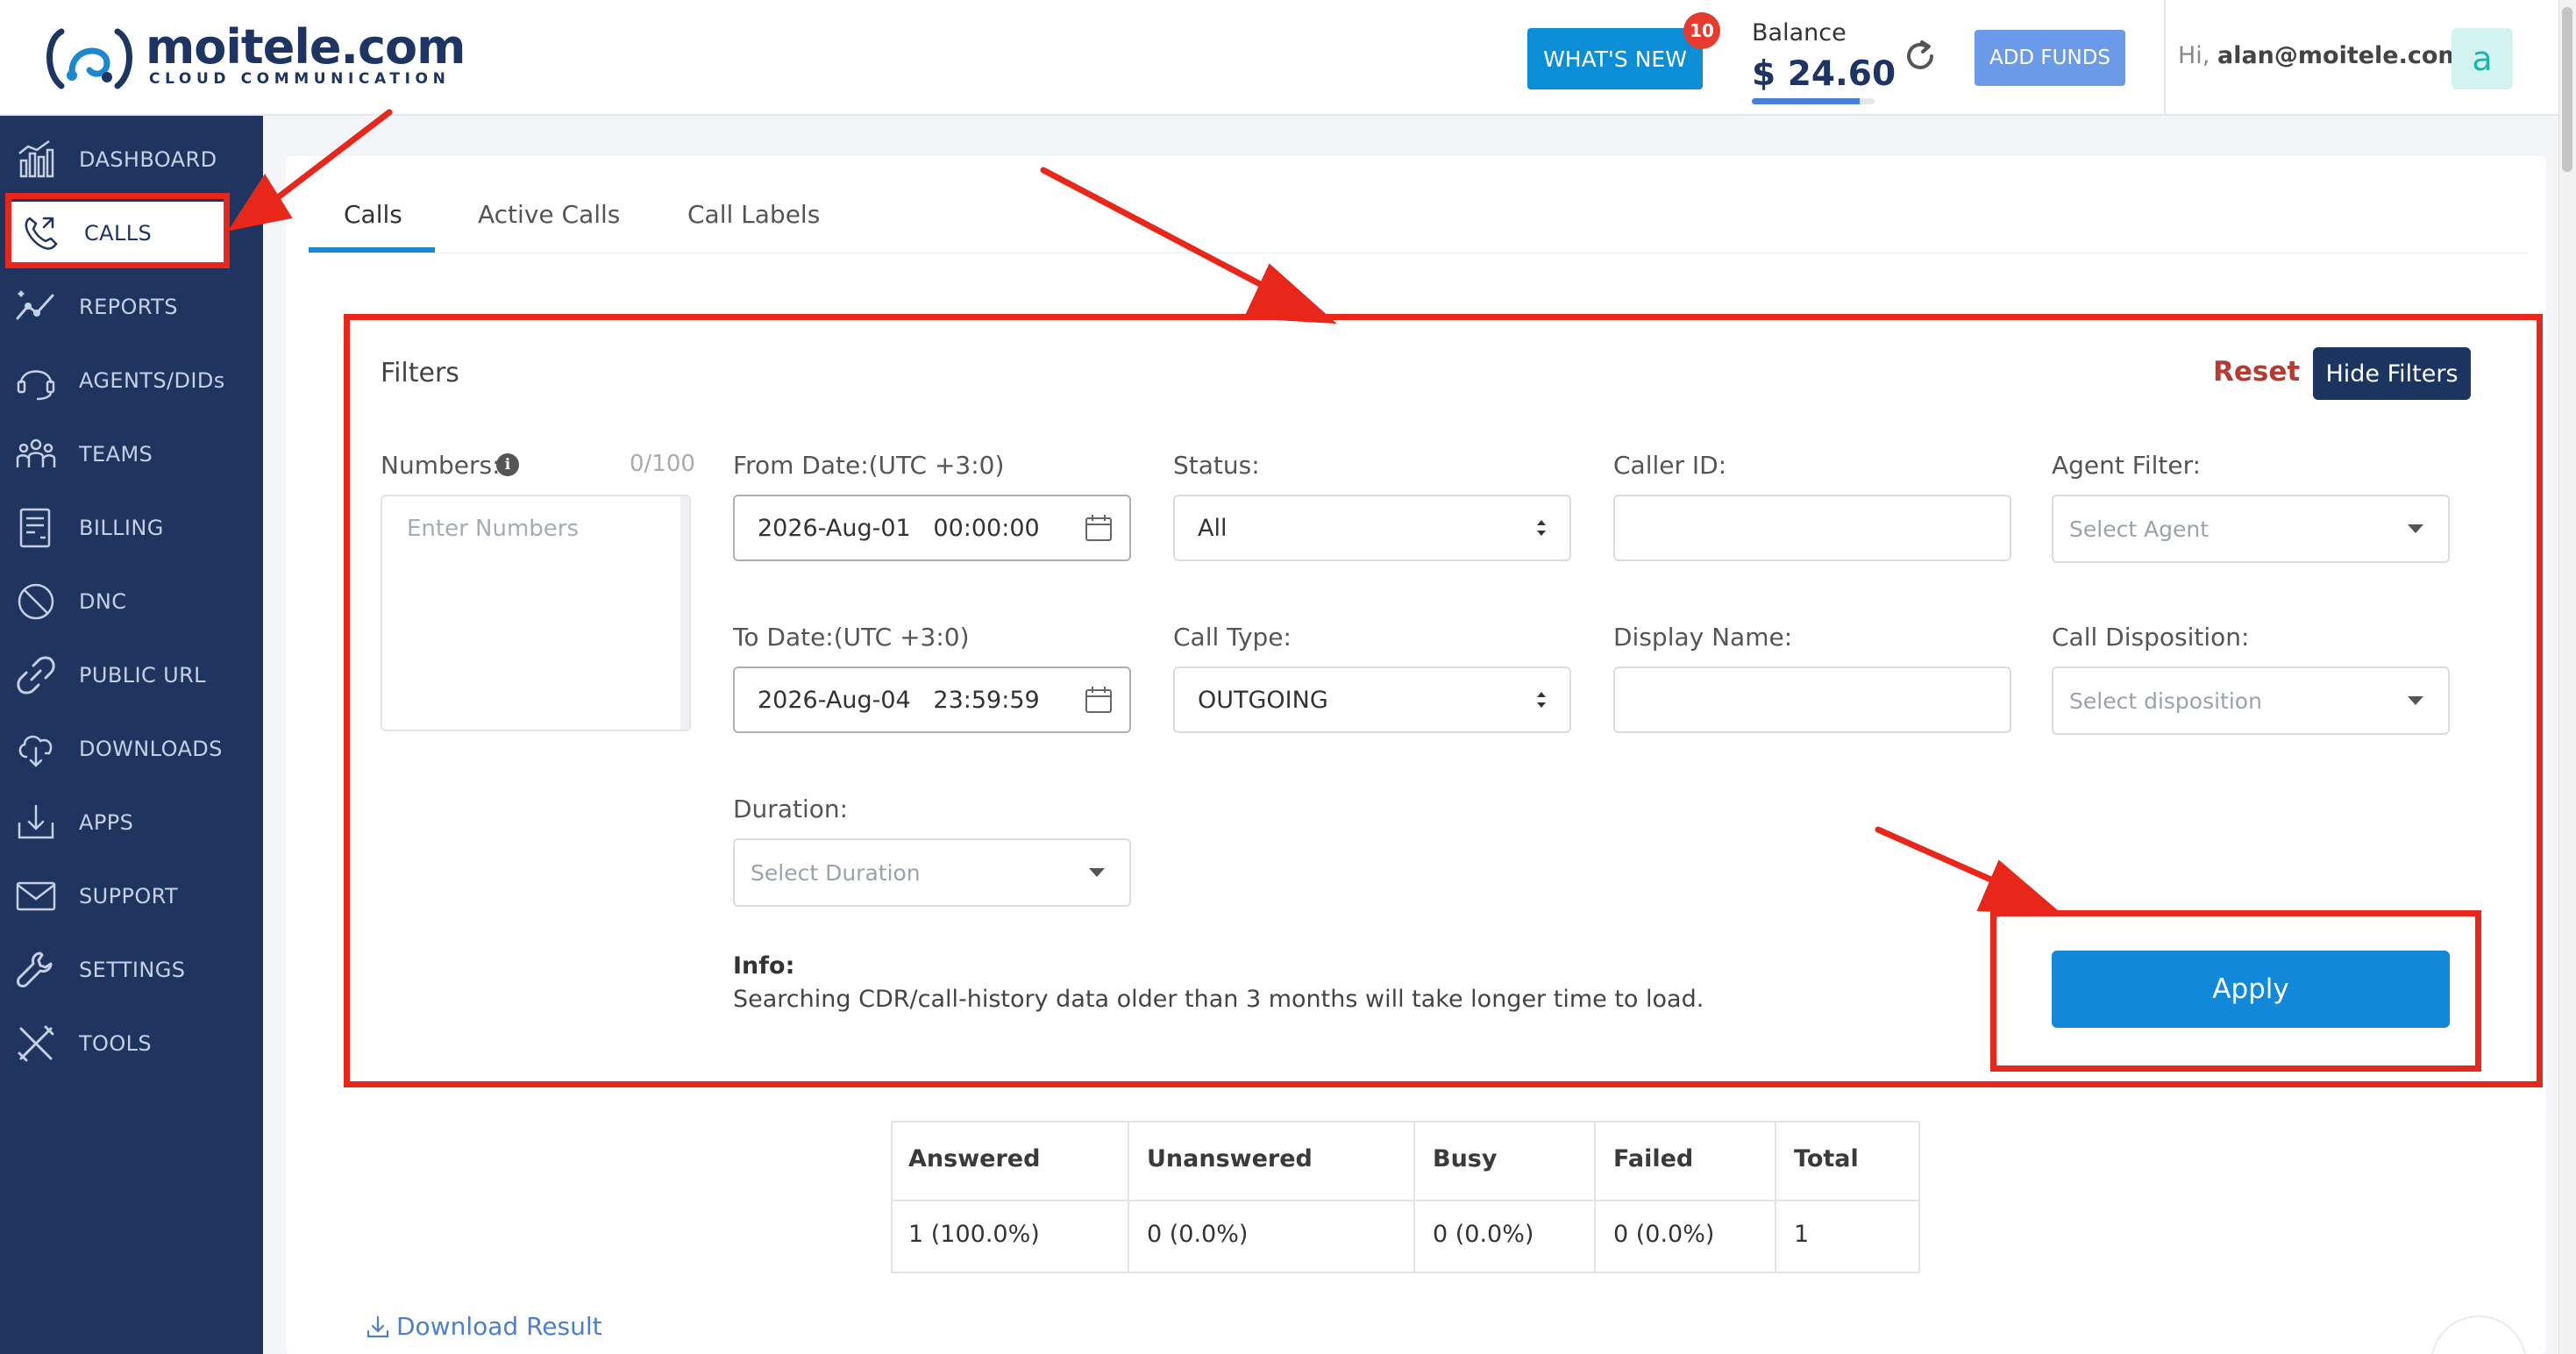 Image resolution: width=2576 pixels, height=1354 pixels. What do you see at coordinates (1162, 233) in the screenshot?
I see `arrow-to-filters` at bounding box center [1162, 233].